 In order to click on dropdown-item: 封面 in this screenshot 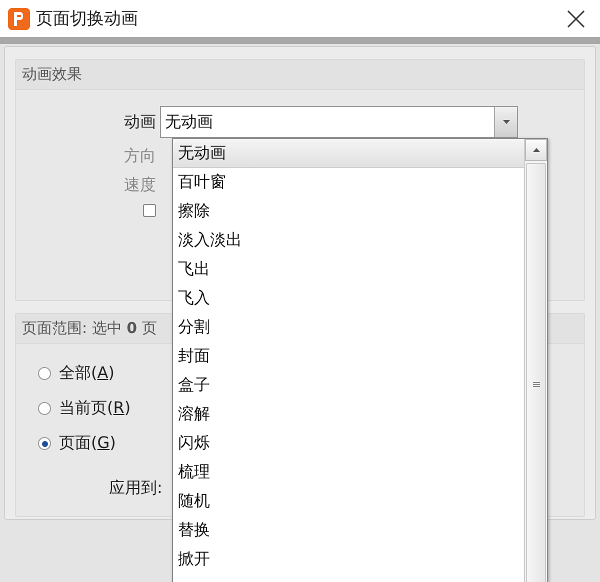, I will do `click(348, 356)`.